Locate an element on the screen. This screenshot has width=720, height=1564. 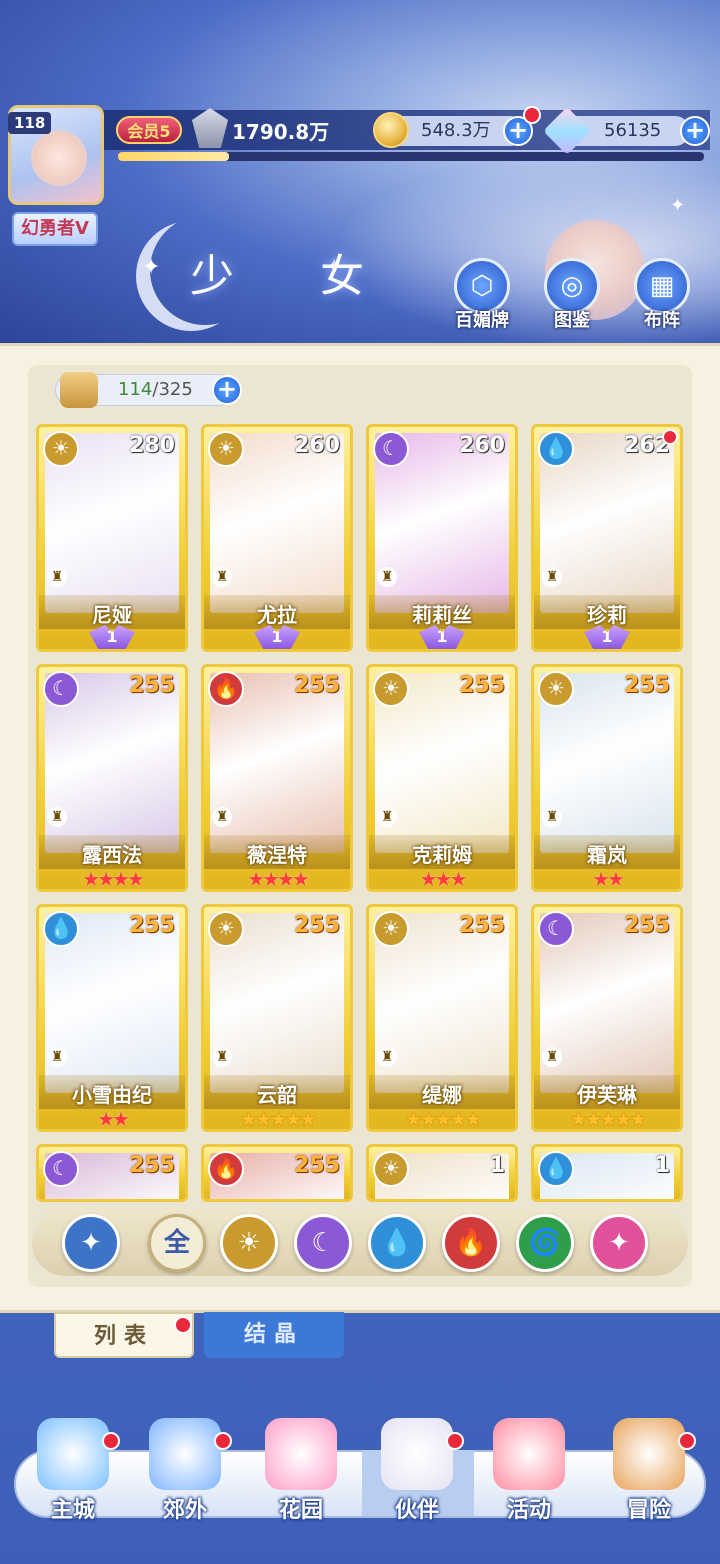
character-card: 🔥 255 is located at coordinates (277, 1173).